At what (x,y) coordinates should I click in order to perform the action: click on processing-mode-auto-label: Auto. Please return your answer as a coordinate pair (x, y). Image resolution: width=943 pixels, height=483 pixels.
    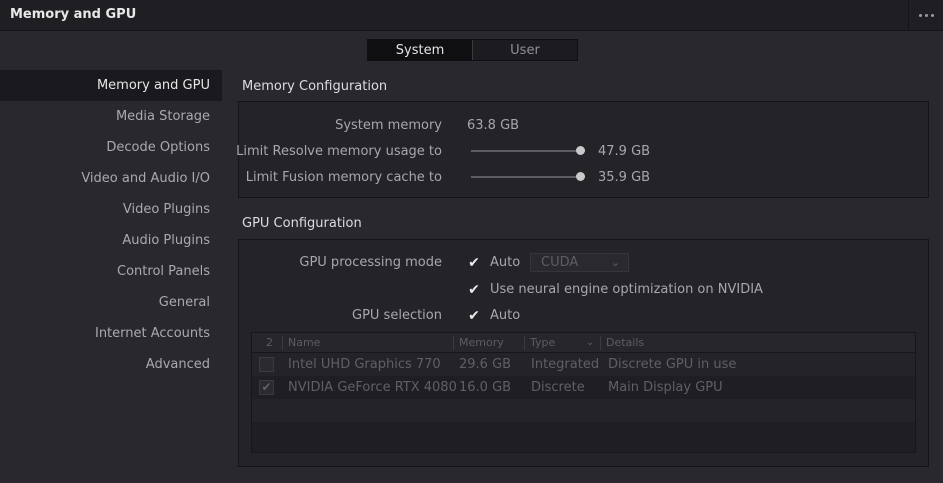
    Looking at the image, I should click on (505, 262).